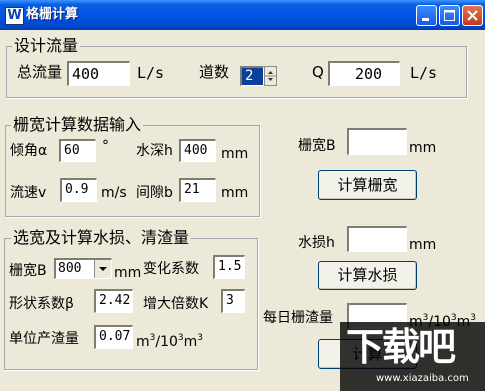 This screenshot has height=391, width=485. What do you see at coordinates (41, 304) in the screenshot?
I see `shape-coef-label: 形状系数β` at bounding box center [41, 304].